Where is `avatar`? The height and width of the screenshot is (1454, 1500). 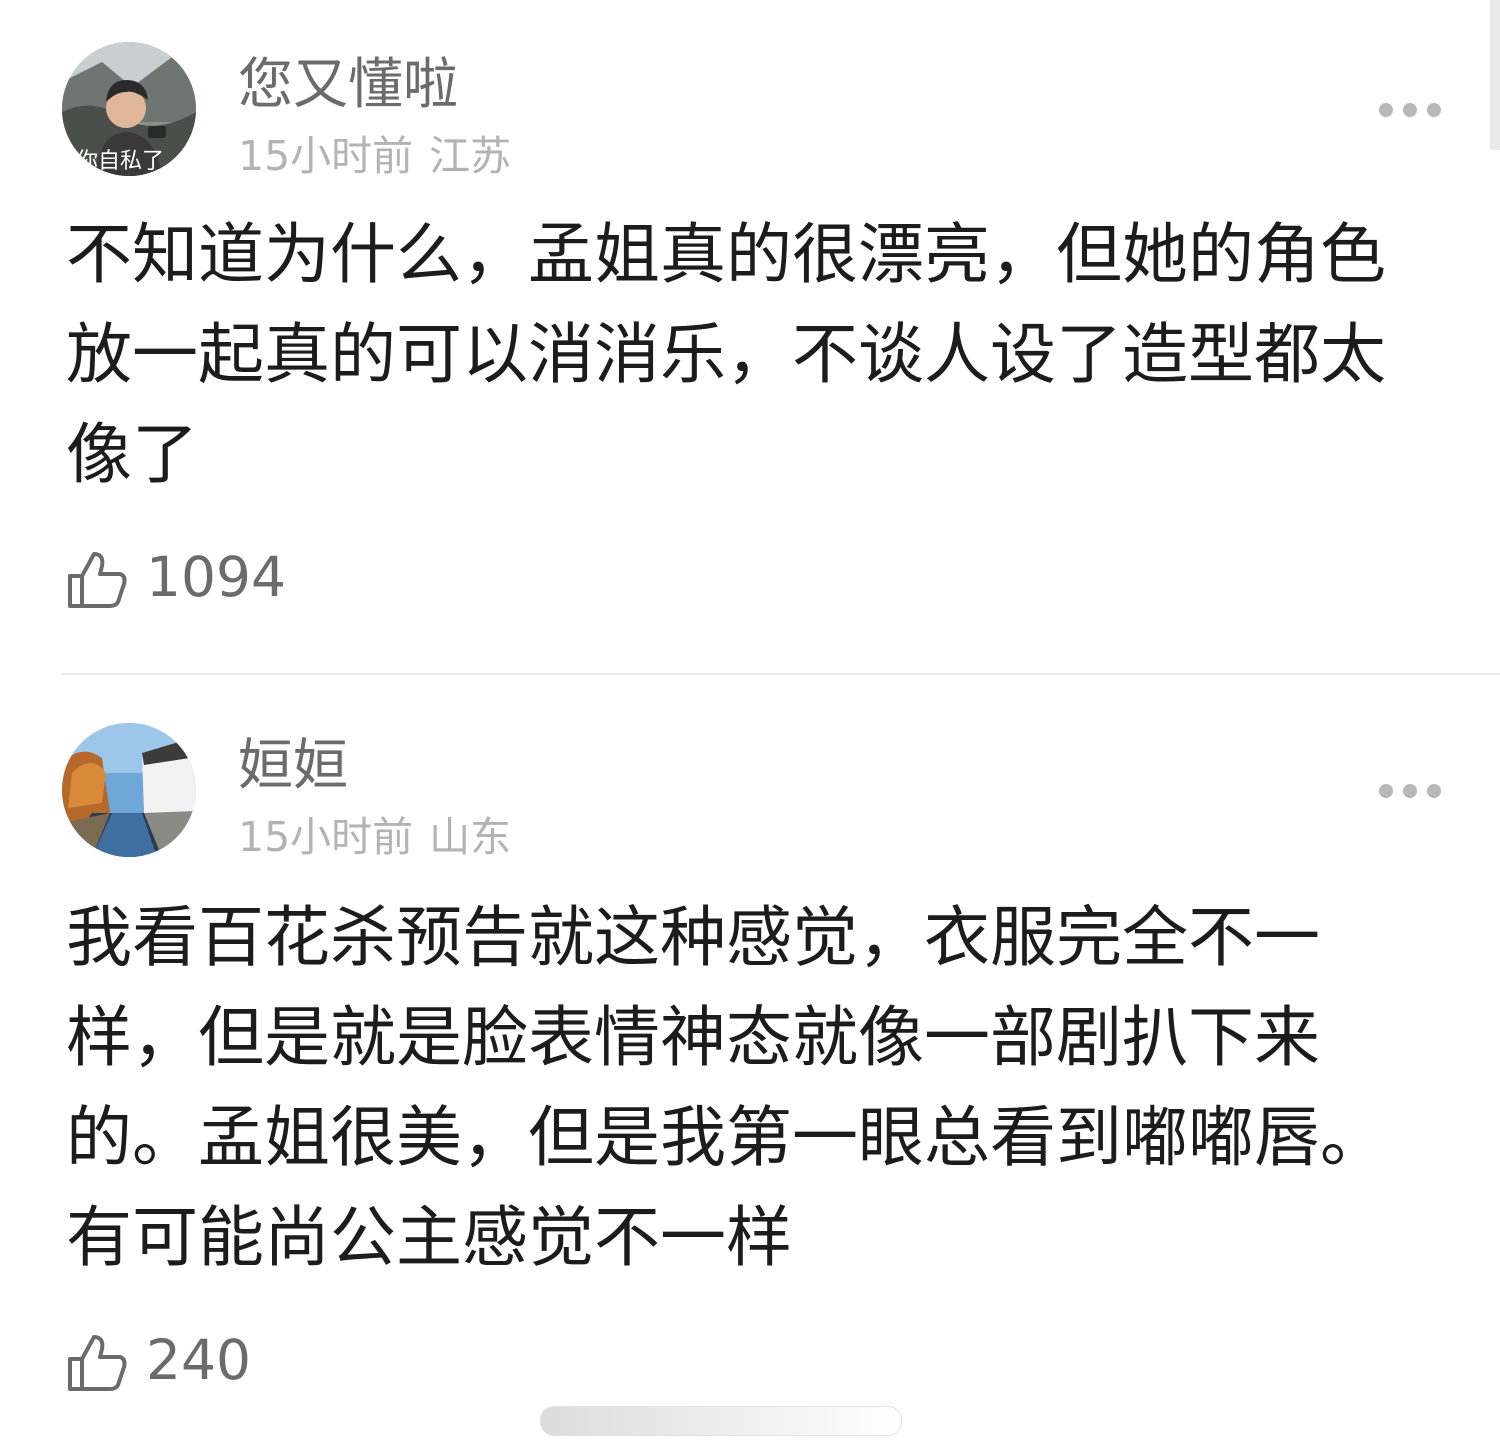 avatar is located at coordinates (129, 790).